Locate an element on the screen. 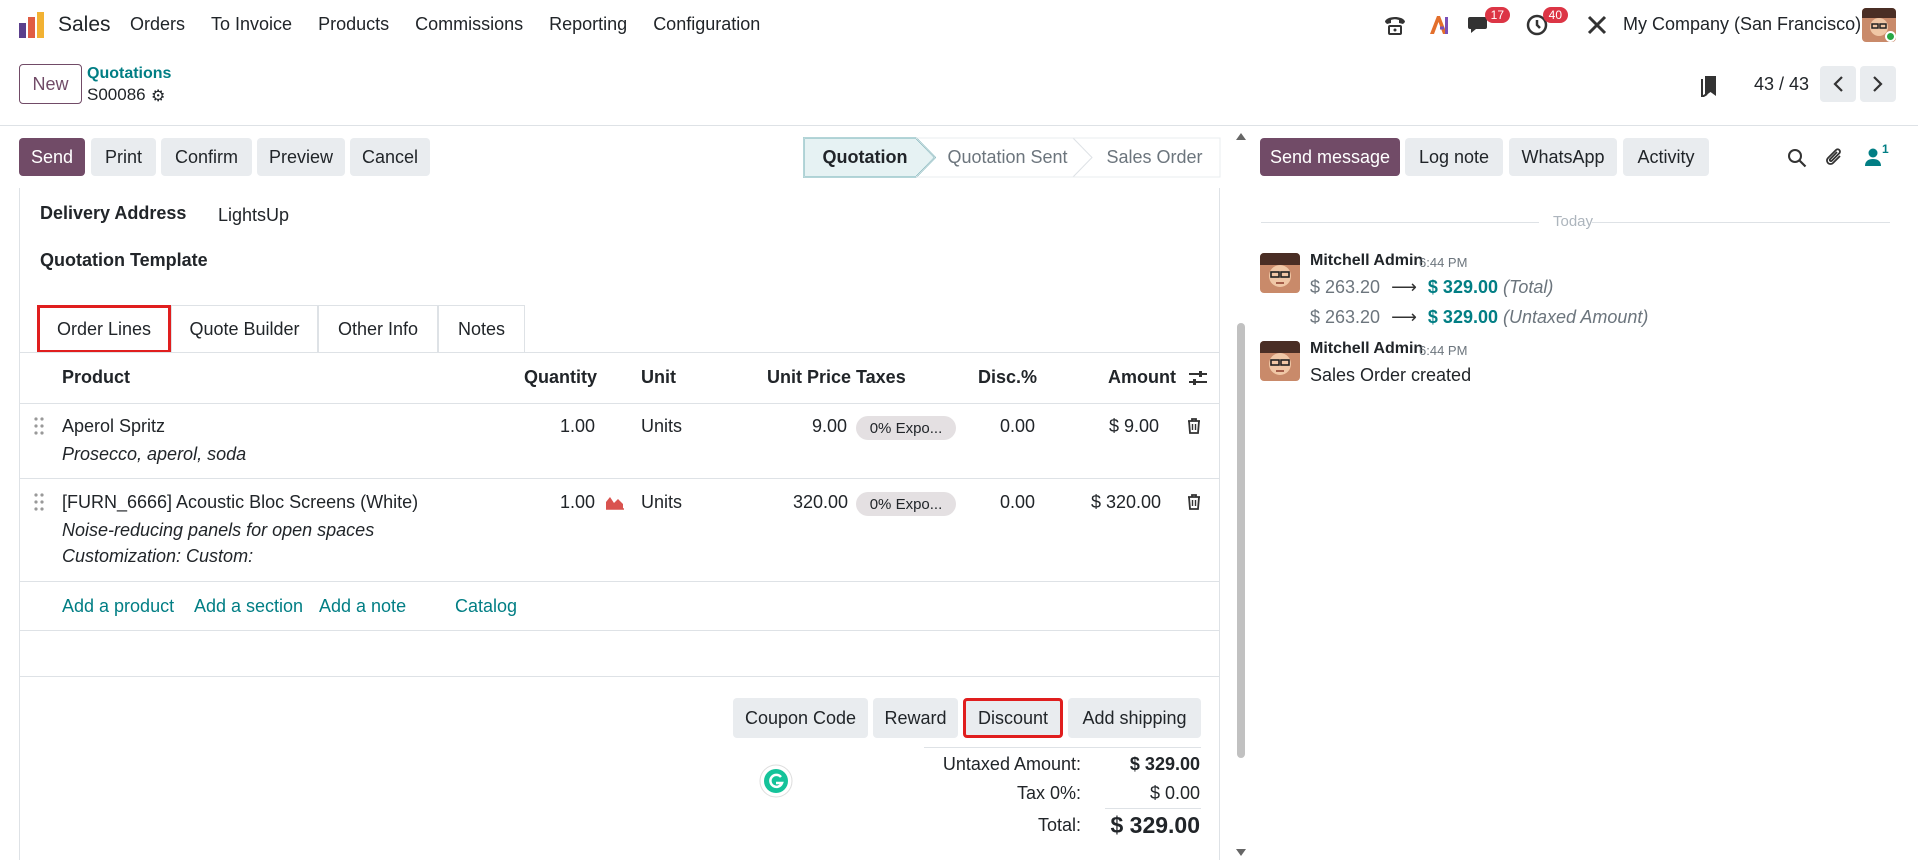  followers-count: 1 is located at coordinates (1885, 149).